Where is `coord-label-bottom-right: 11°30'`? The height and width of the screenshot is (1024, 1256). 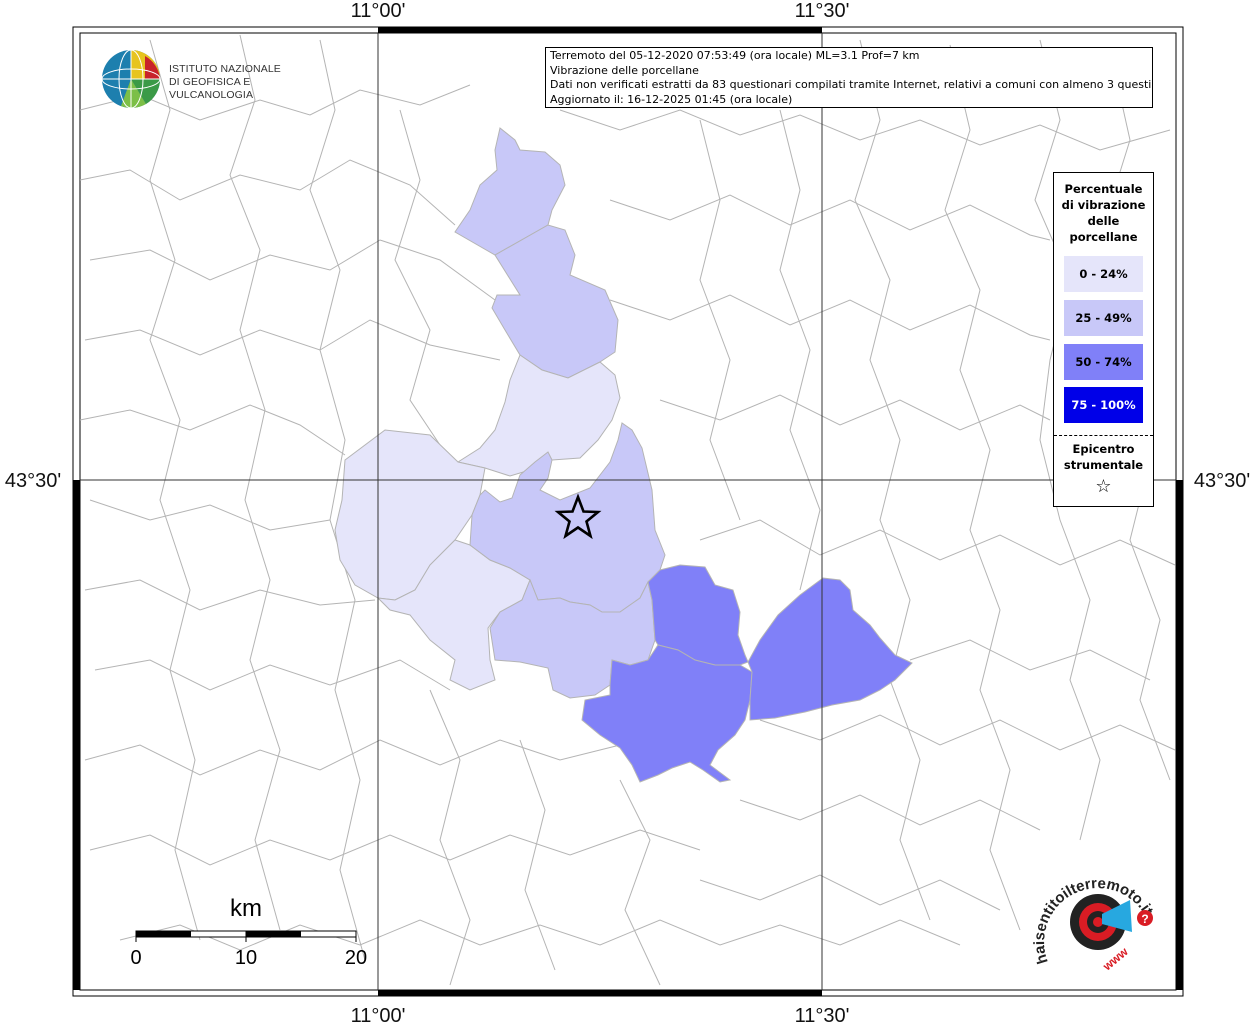 coord-label-bottom-right: 11°30' is located at coordinates (822, 1014).